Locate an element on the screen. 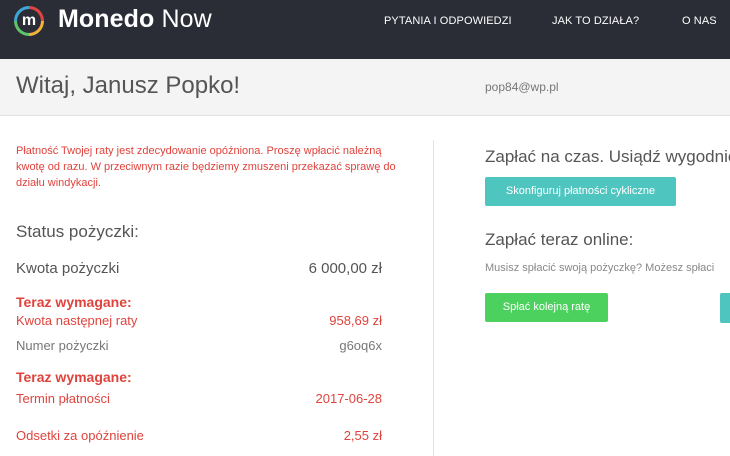  logo-icon: m is located at coordinates (29, 21).